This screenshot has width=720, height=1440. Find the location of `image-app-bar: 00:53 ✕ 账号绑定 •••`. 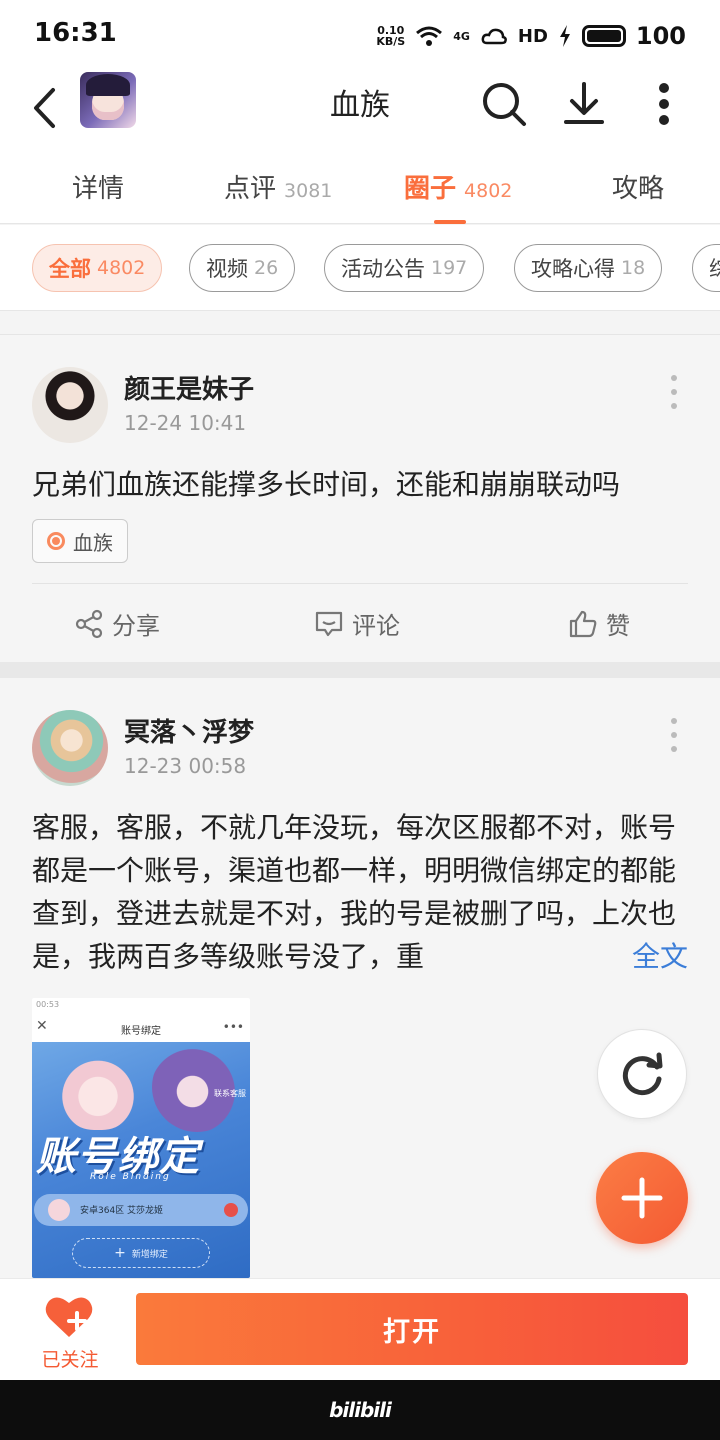

image-app-bar: 00:53 ✕ 账号绑定 ••• is located at coordinates (141, 1020).